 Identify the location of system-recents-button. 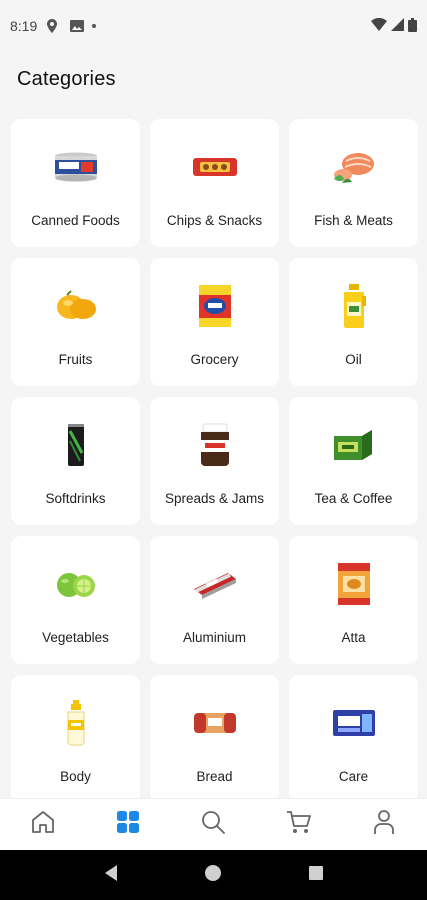
(316, 875).